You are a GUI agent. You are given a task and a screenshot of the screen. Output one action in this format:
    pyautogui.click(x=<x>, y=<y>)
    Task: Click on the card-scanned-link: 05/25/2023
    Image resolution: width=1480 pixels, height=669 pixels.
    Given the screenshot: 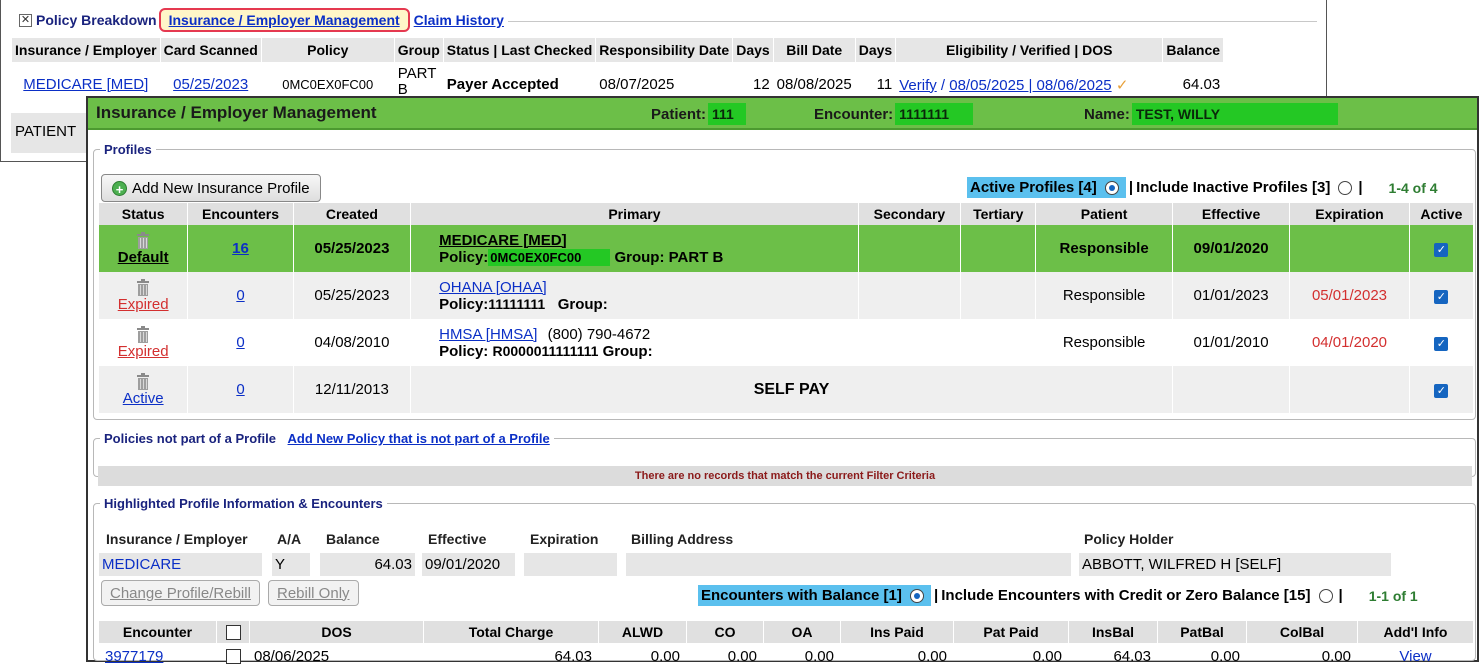 What is the action you would take?
    pyautogui.click(x=210, y=84)
    